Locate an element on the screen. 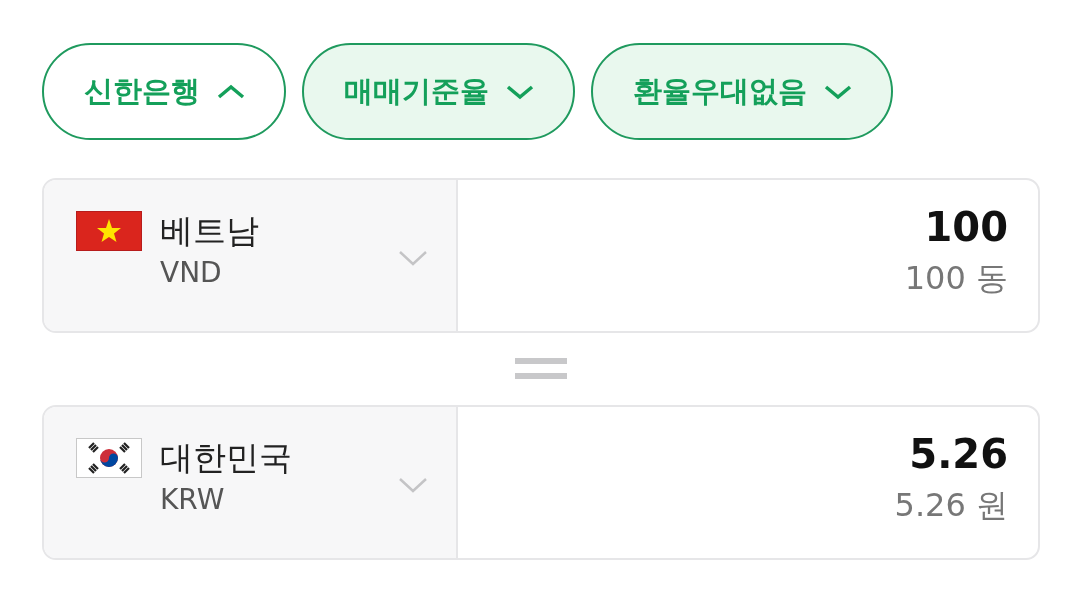 The height and width of the screenshot is (599, 1080). currency-code: VND is located at coordinates (191, 273).